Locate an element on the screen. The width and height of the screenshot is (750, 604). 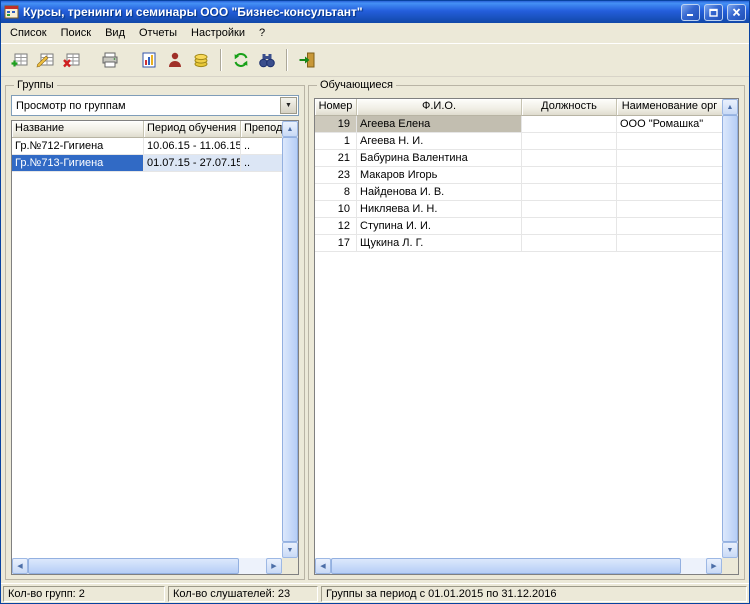
table-cell: 8 is located at coordinates (336, 192).